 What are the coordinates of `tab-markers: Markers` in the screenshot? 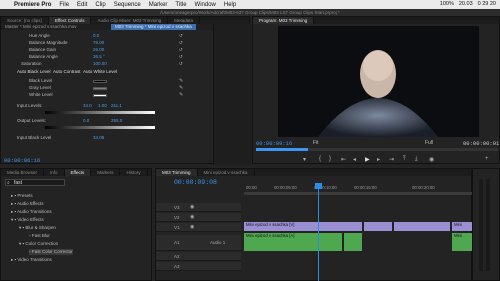 It's located at (106, 172).